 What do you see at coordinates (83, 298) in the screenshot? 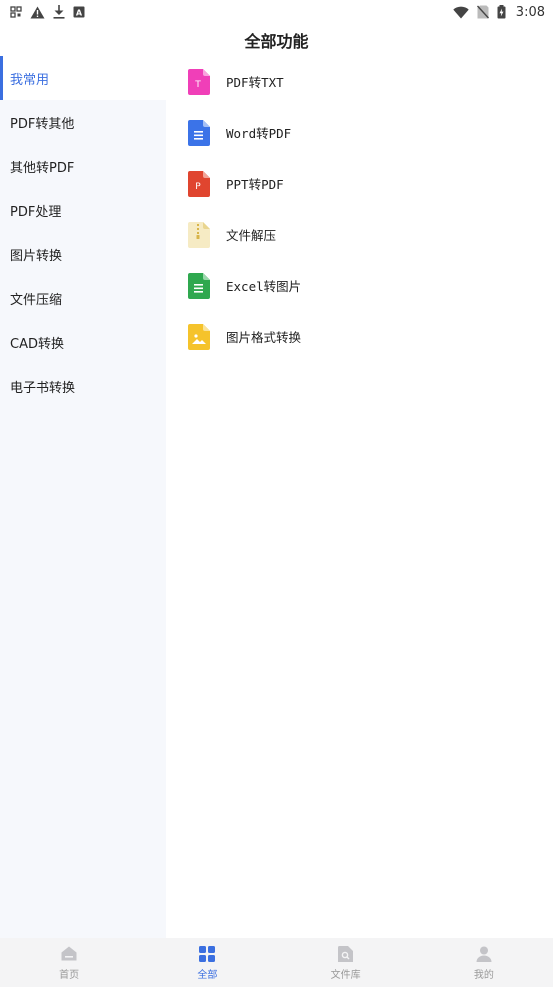
I see `sidebar-item-file-compress: 文件压缩` at bounding box center [83, 298].